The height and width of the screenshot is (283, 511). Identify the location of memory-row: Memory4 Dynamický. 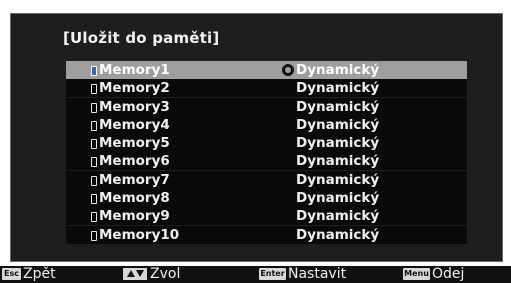
(266, 124).